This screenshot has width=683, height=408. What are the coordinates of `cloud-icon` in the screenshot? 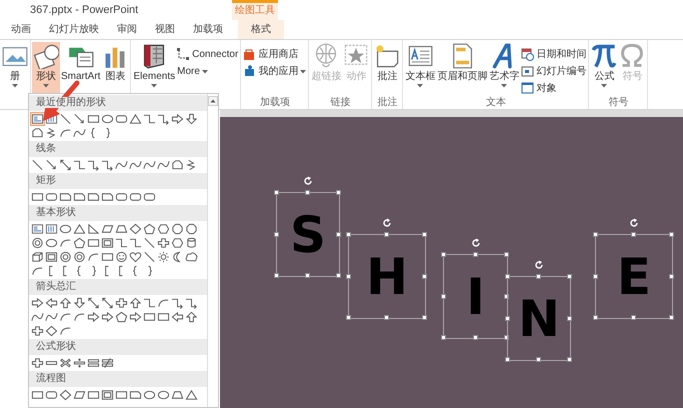 It's located at (191, 257).